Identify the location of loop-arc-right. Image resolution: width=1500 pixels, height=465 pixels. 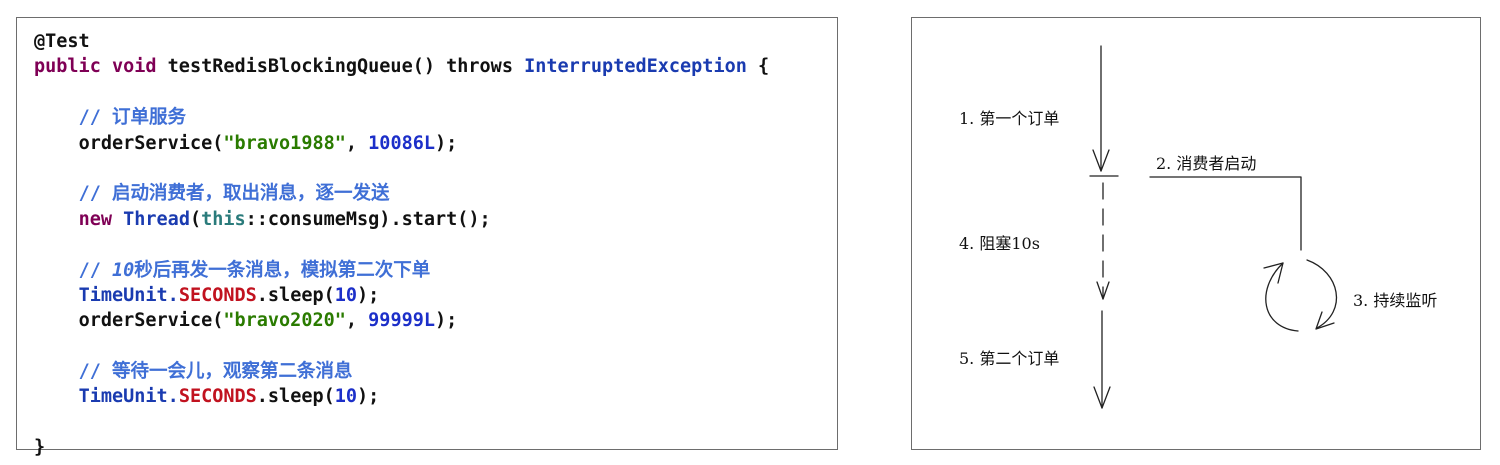
(1322, 294).